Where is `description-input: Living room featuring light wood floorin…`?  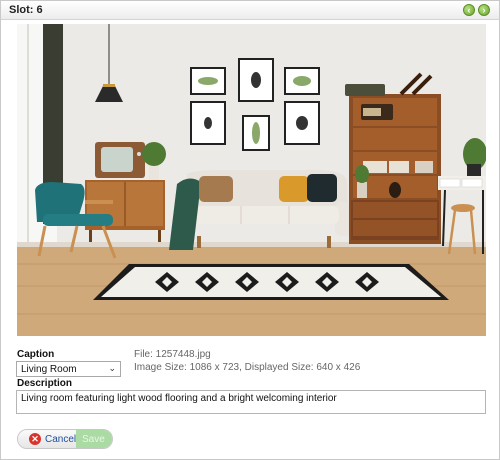 description-input: Living room featuring light wood floorin… is located at coordinates (251, 402).